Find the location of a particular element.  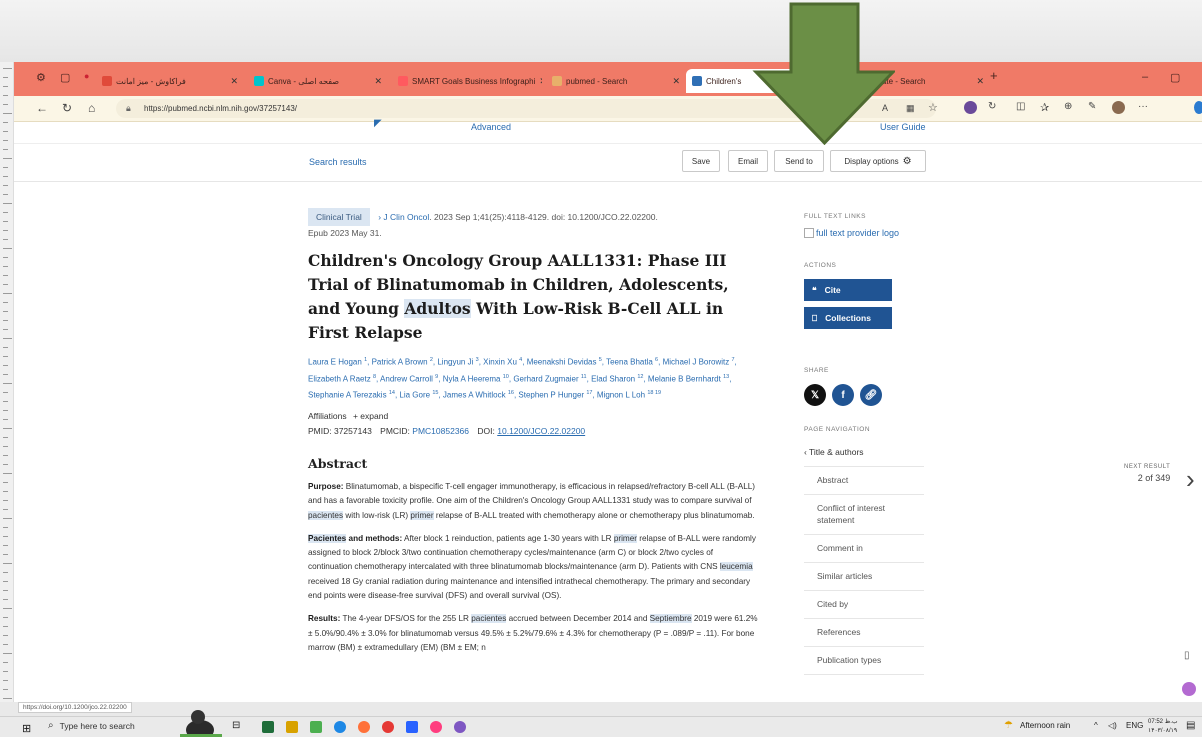

email-button: Email is located at coordinates (748, 161).